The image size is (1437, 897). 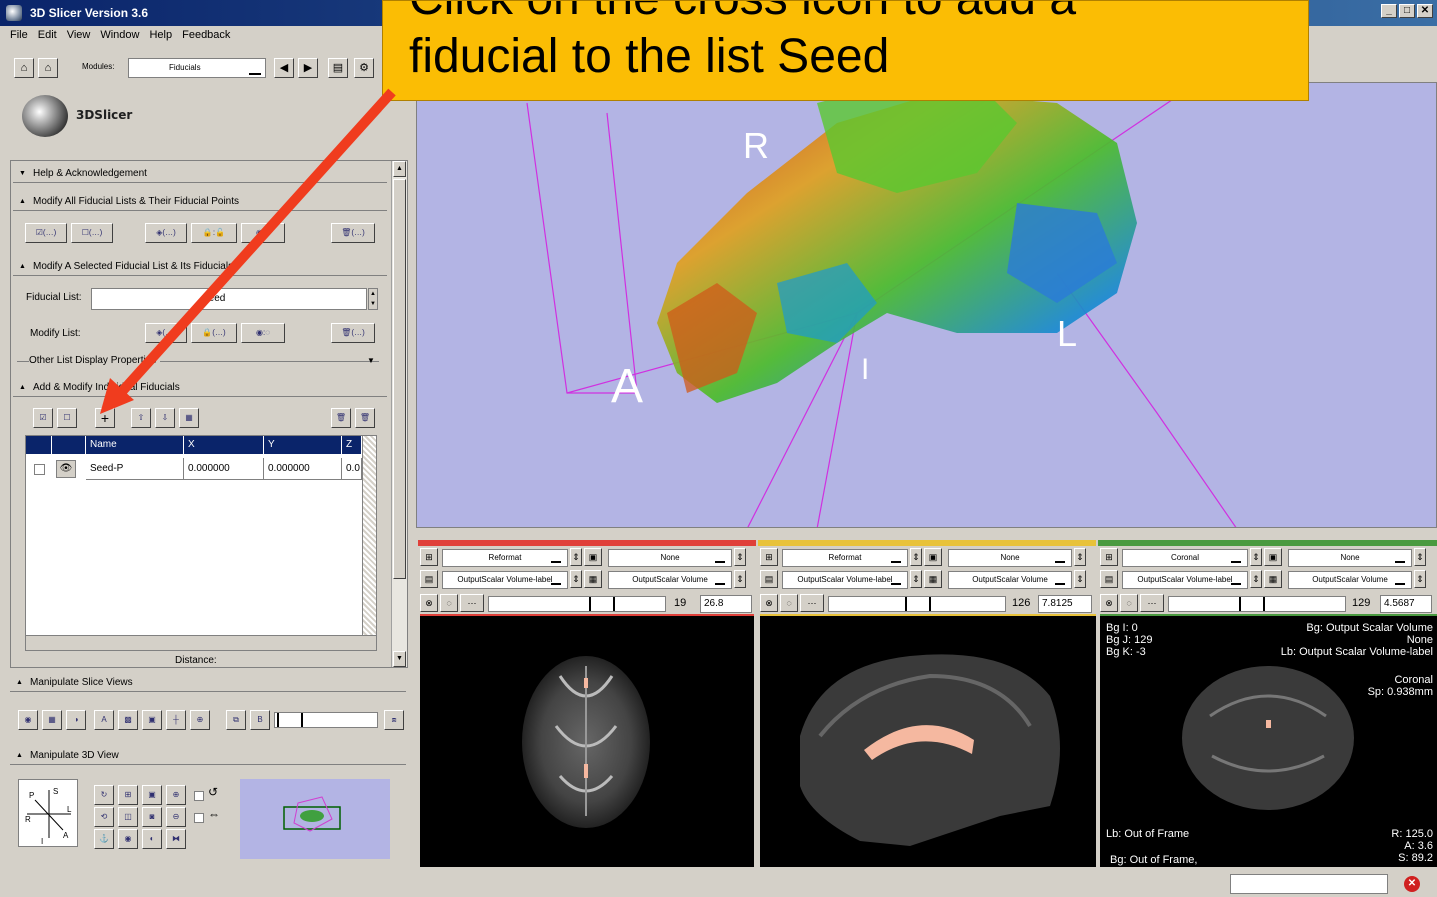 I want to click on fg-layer-icon-green: ▣, so click(x=1273, y=557).